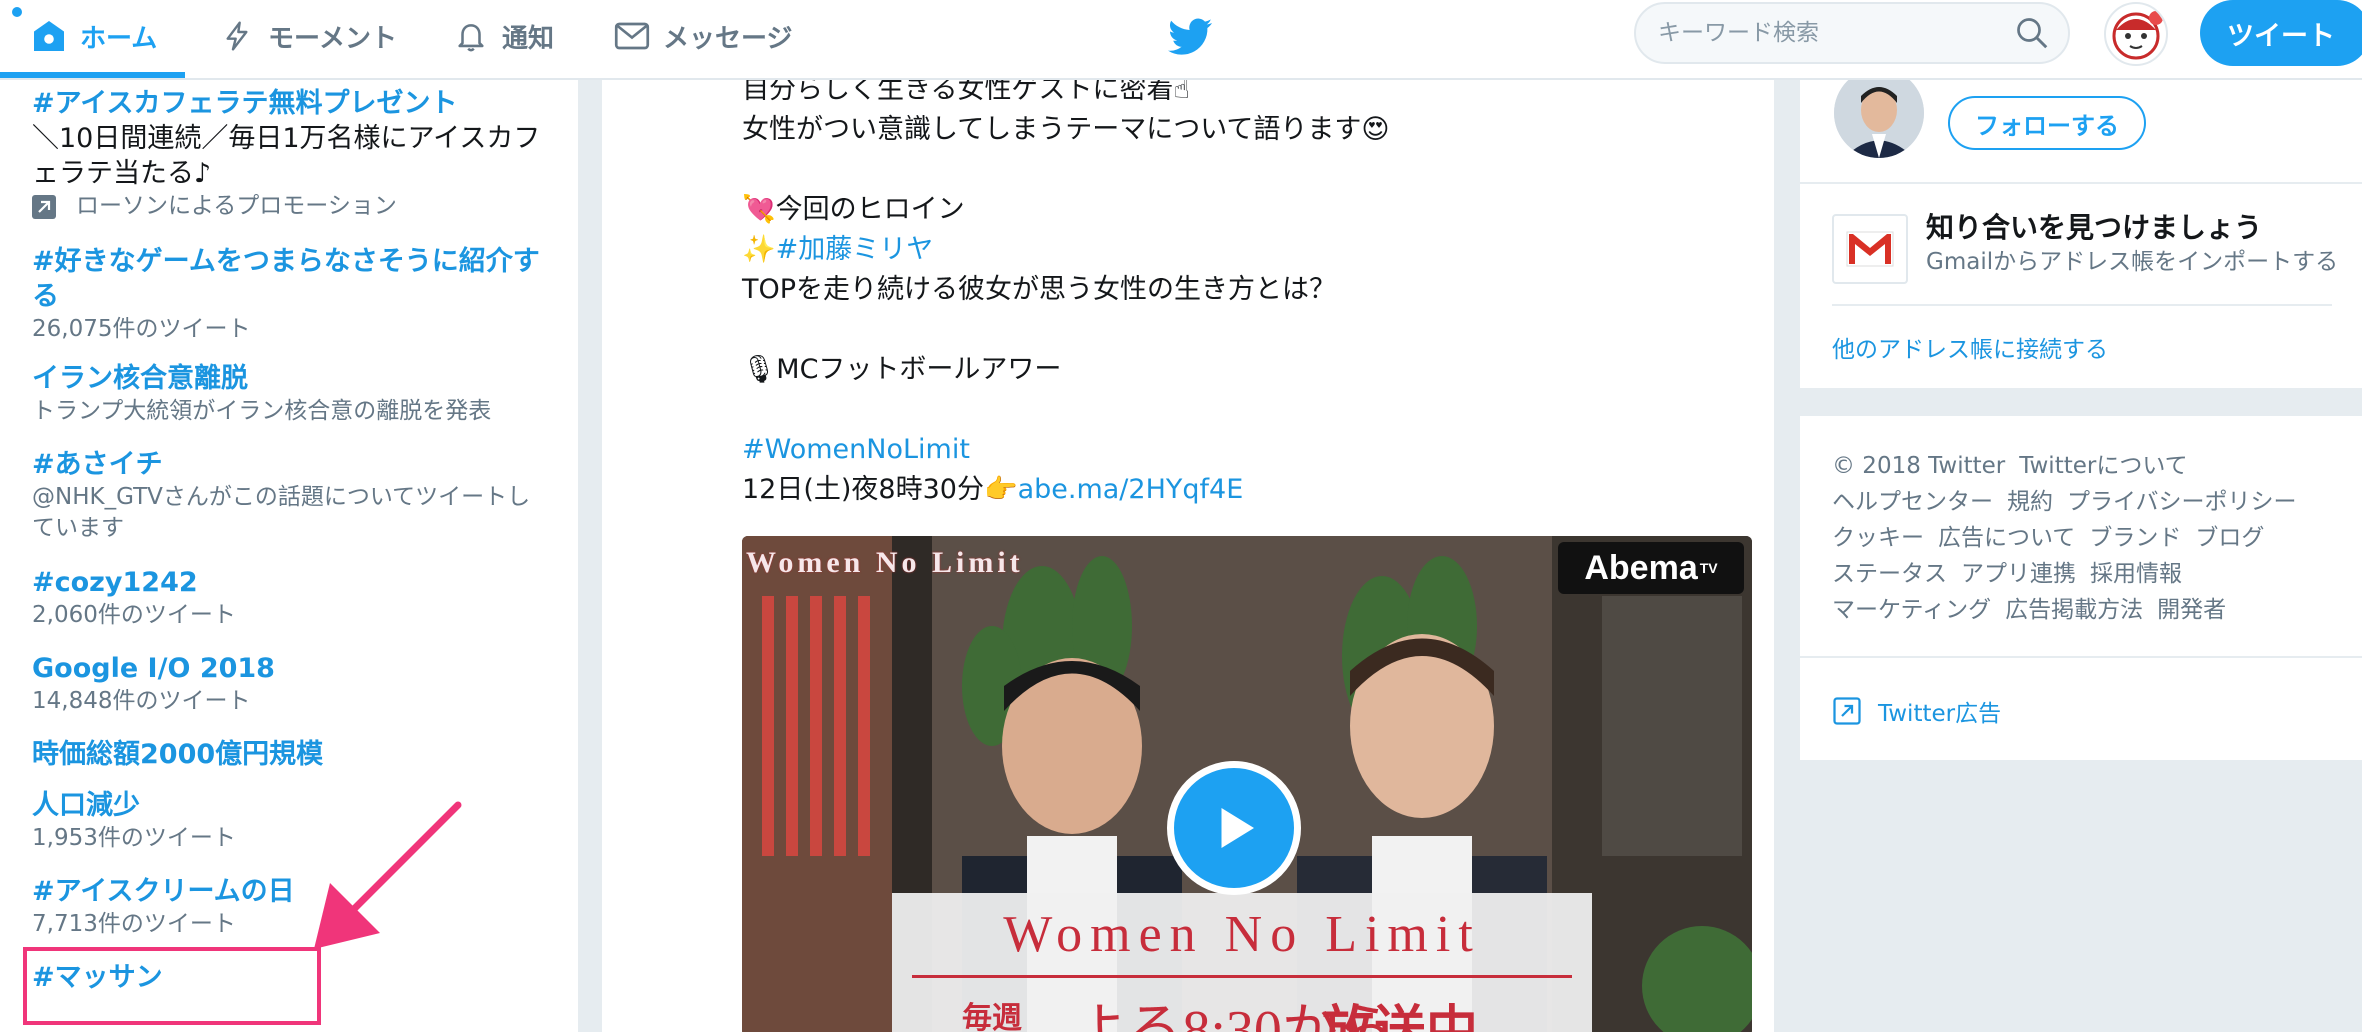 The height and width of the screenshot is (1032, 2362). Describe the element at coordinates (141, 701) in the screenshot. I see `trend-count: 14,848件のツイート` at that location.